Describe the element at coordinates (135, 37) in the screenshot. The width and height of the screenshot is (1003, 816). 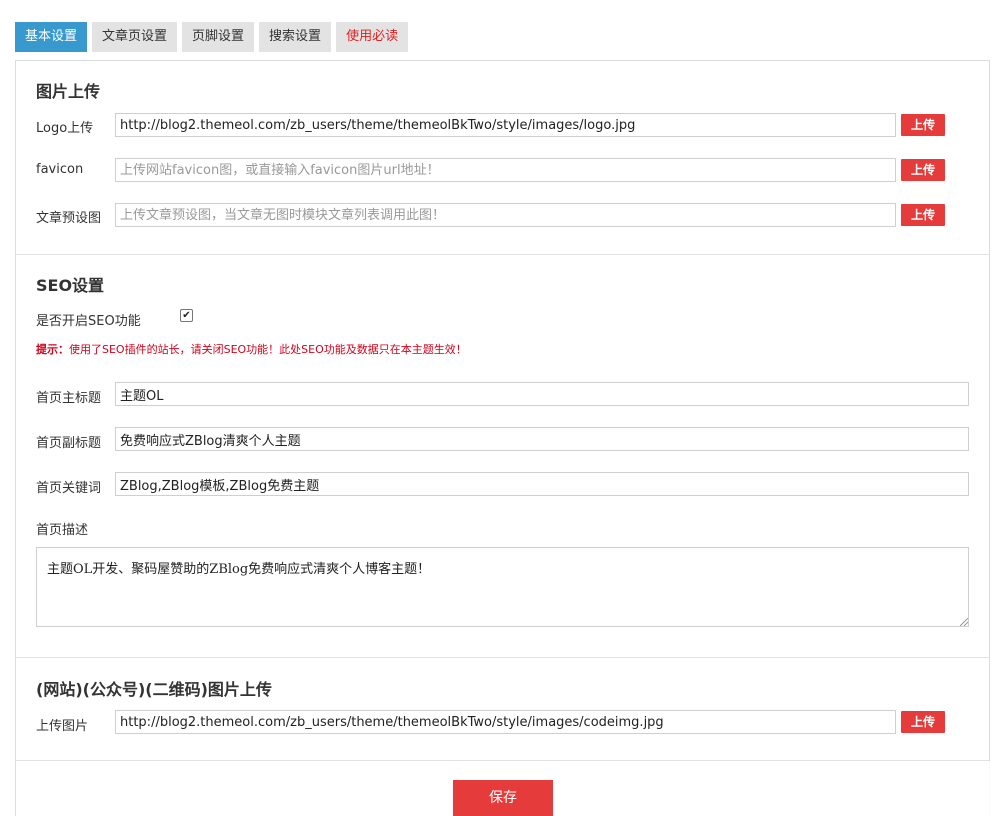
I see `tab-article-settings: 文章页设置` at that location.